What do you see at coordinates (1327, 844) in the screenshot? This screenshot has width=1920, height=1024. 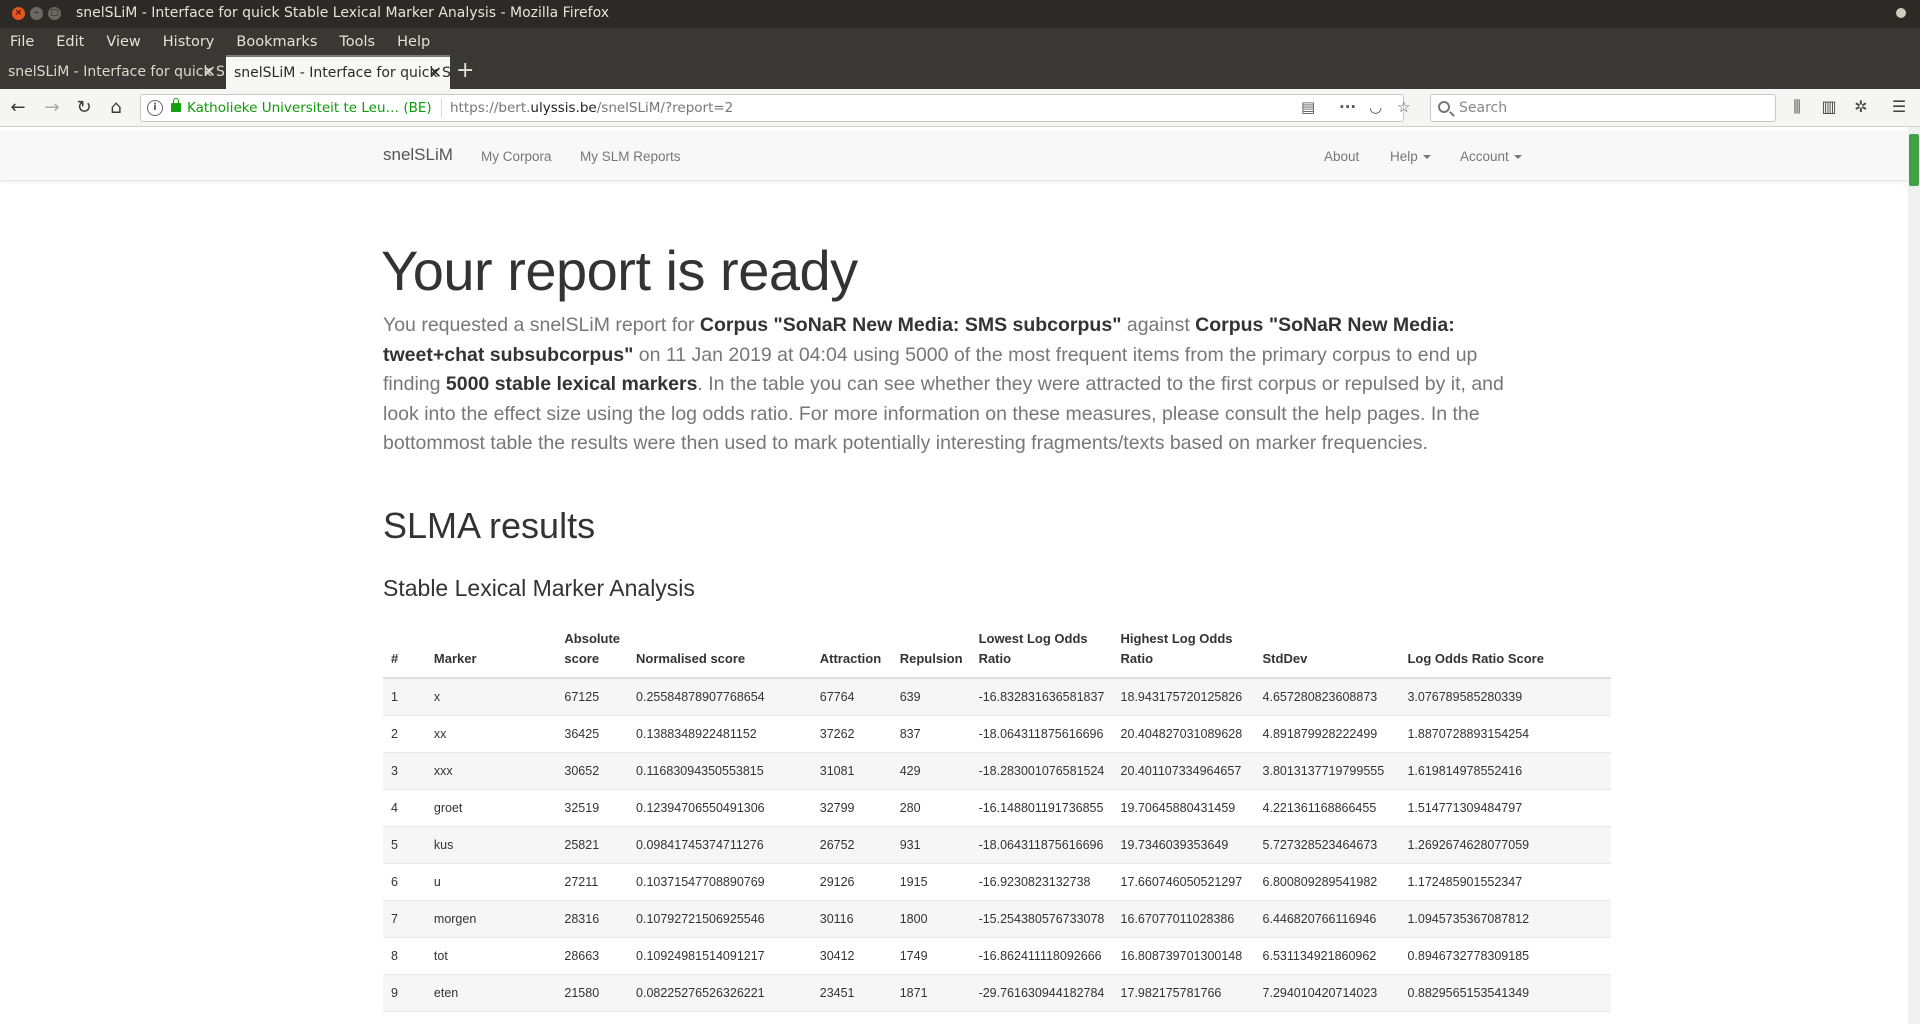 I see `table-cell: 5.727328523464673` at bounding box center [1327, 844].